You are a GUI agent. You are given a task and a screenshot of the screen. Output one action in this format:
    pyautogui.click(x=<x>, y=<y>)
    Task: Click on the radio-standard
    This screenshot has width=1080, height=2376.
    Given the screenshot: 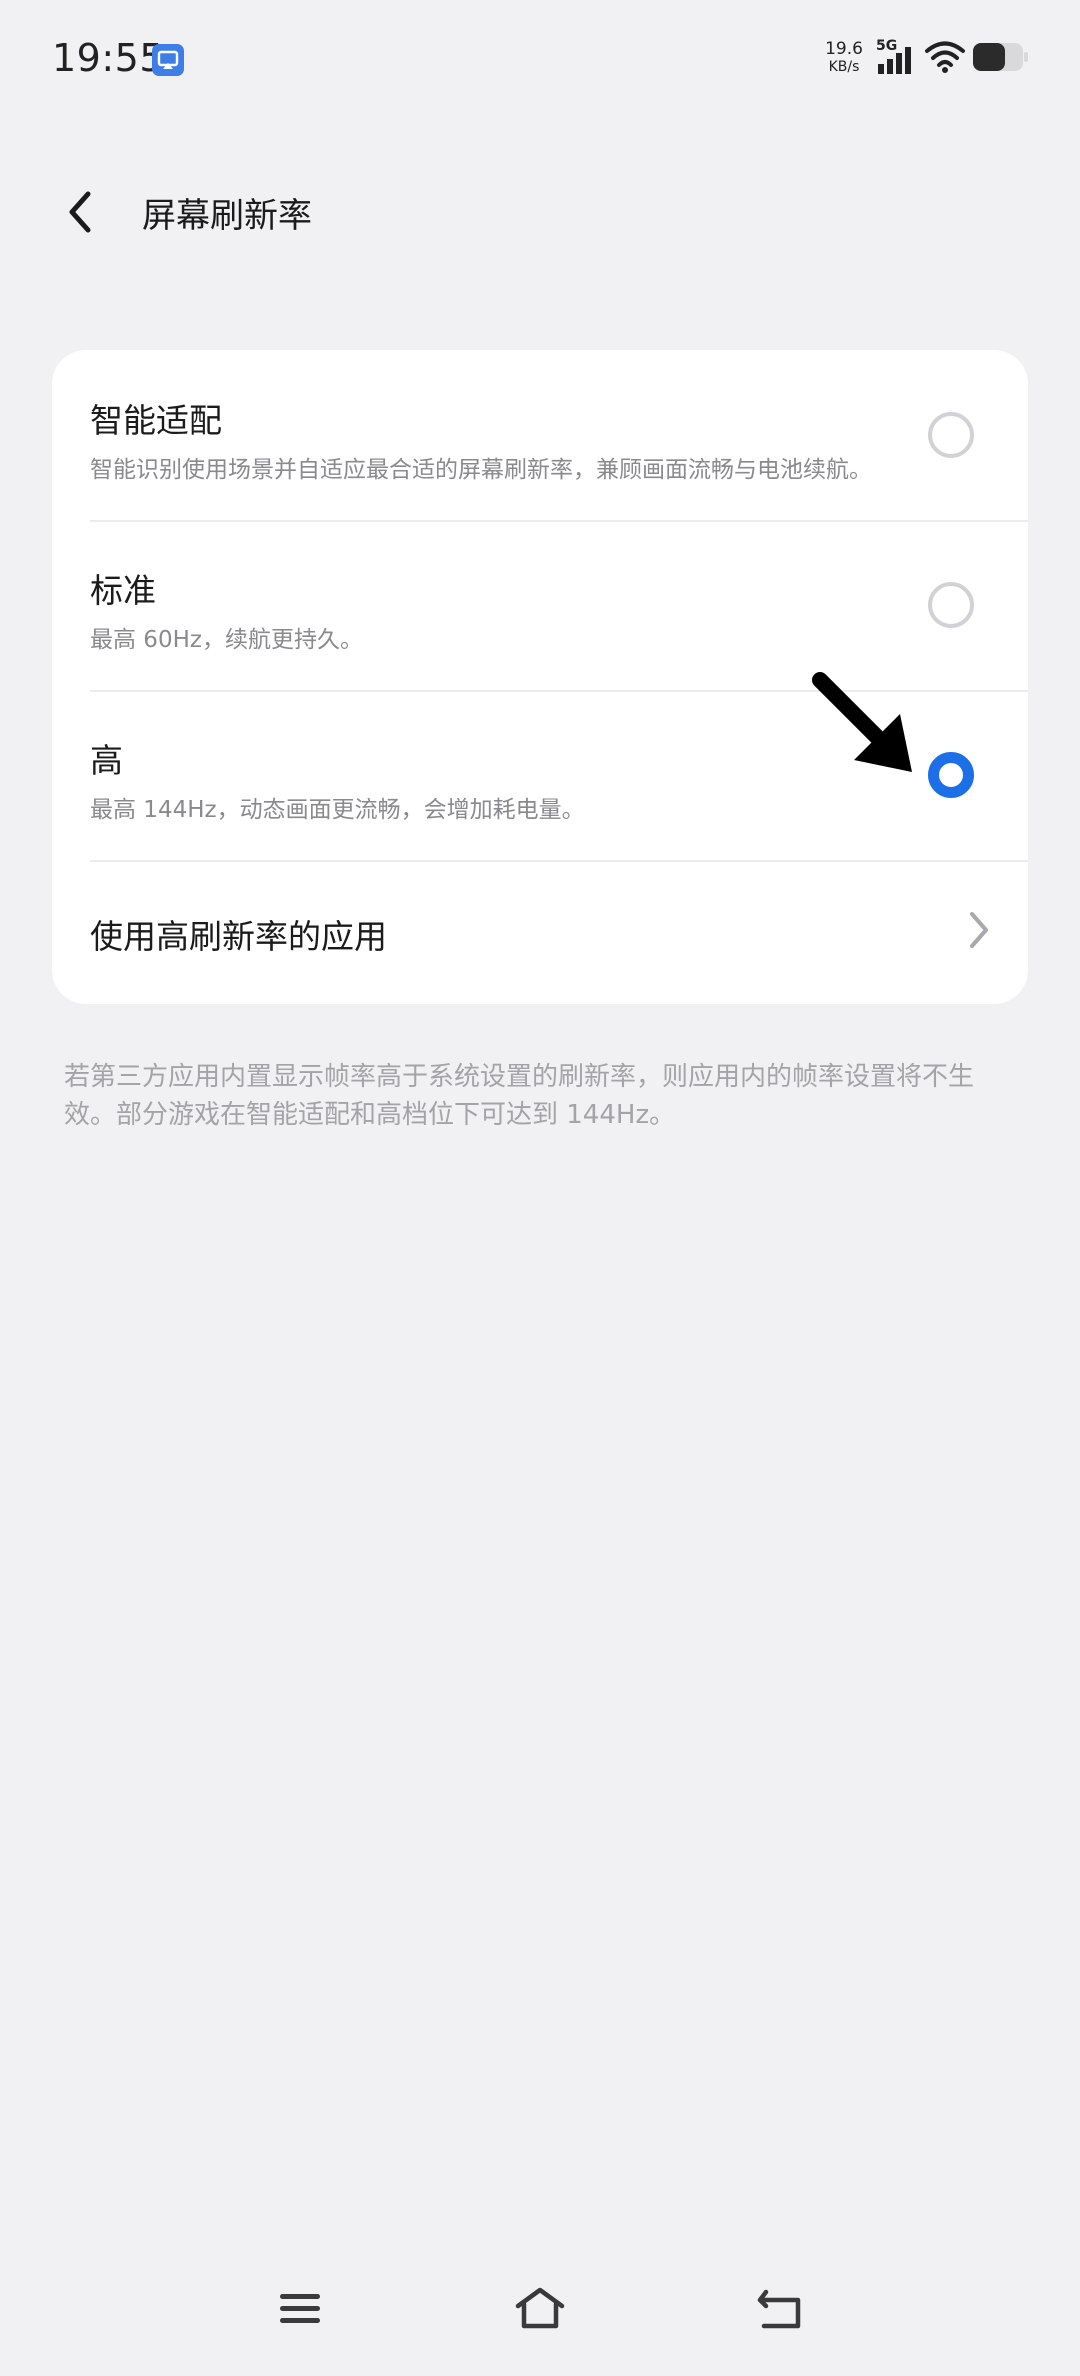 What is the action you would take?
    pyautogui.click(x=951, y=605)
    